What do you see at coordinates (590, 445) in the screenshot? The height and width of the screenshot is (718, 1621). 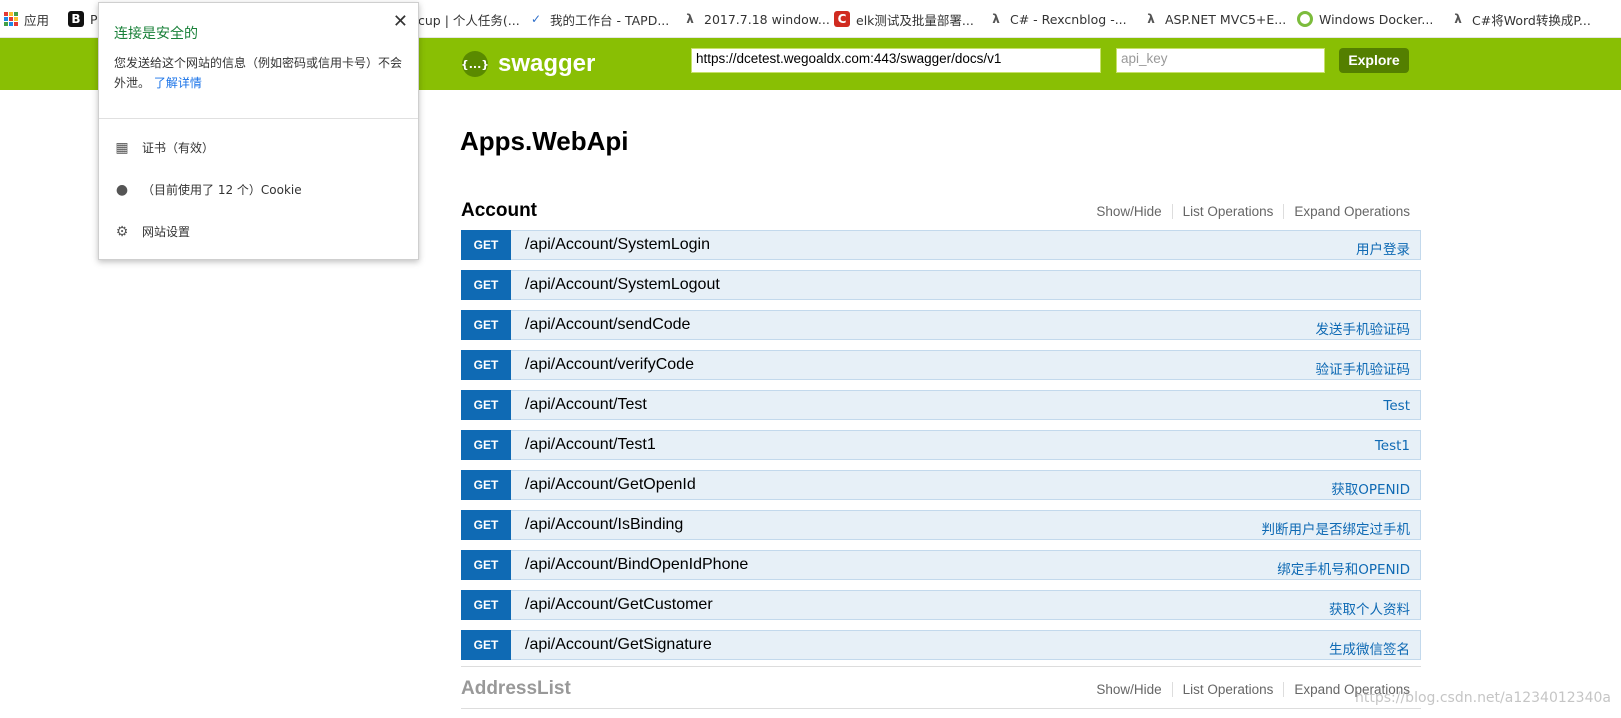 I see `operation-path: /api/Account/Test1` at bounding box center [590, 445].